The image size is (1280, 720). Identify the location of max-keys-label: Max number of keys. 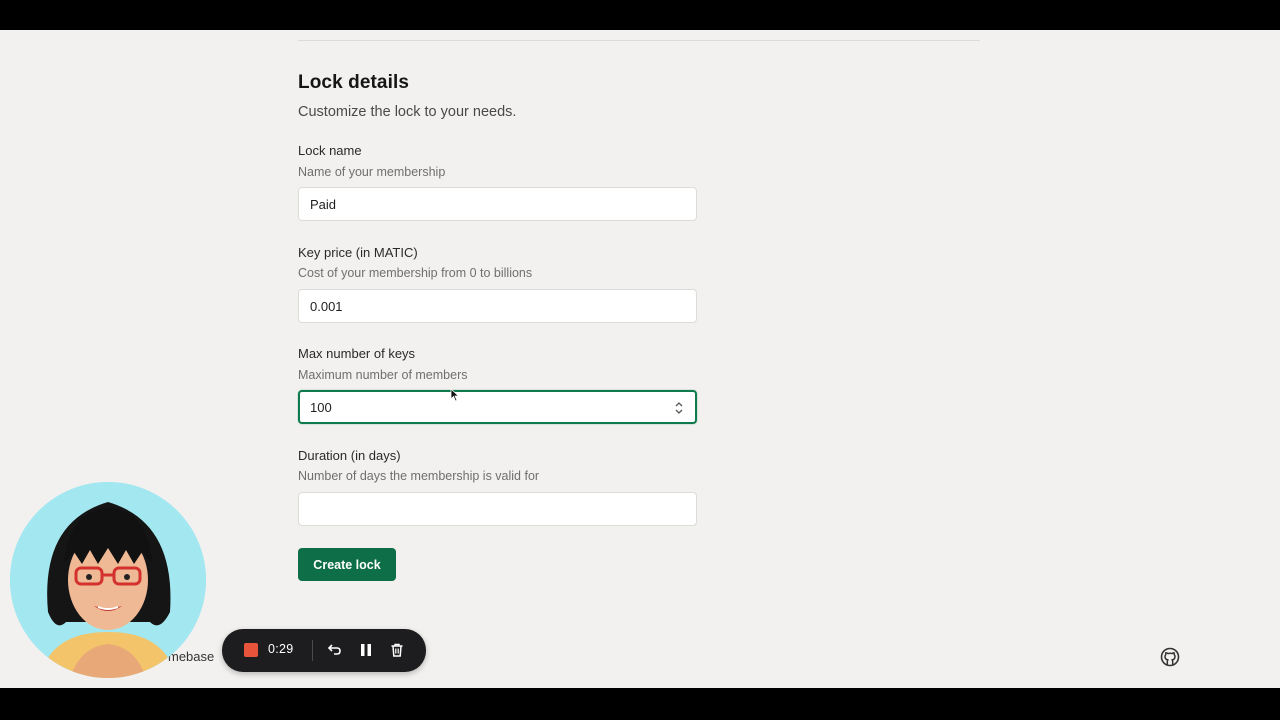
(357, 353).